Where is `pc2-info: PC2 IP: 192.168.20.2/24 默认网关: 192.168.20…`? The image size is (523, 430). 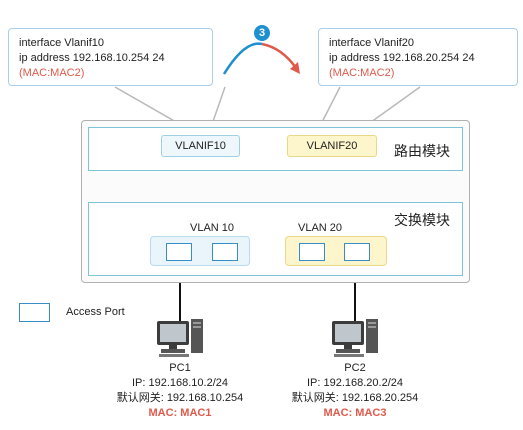
pc2-info: PC2 IP: 192.168.20.2/24 默认网关: 192.168.20… is located at coordinates (355, 391).